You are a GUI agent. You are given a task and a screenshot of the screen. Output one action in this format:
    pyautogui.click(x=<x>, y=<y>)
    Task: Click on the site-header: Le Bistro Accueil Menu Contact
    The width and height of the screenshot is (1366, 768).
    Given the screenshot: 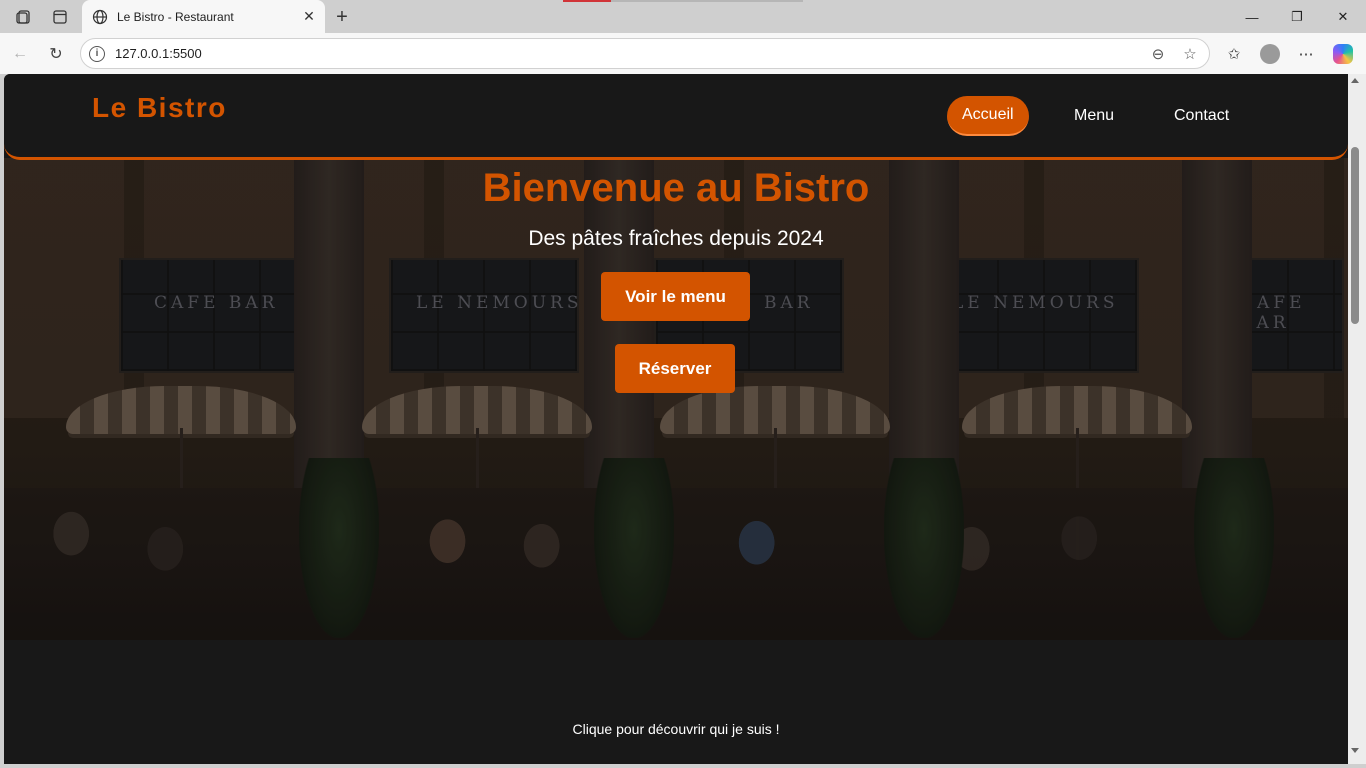 What is the action you would take?
    pyautogui.click(x=676, y=117)
    